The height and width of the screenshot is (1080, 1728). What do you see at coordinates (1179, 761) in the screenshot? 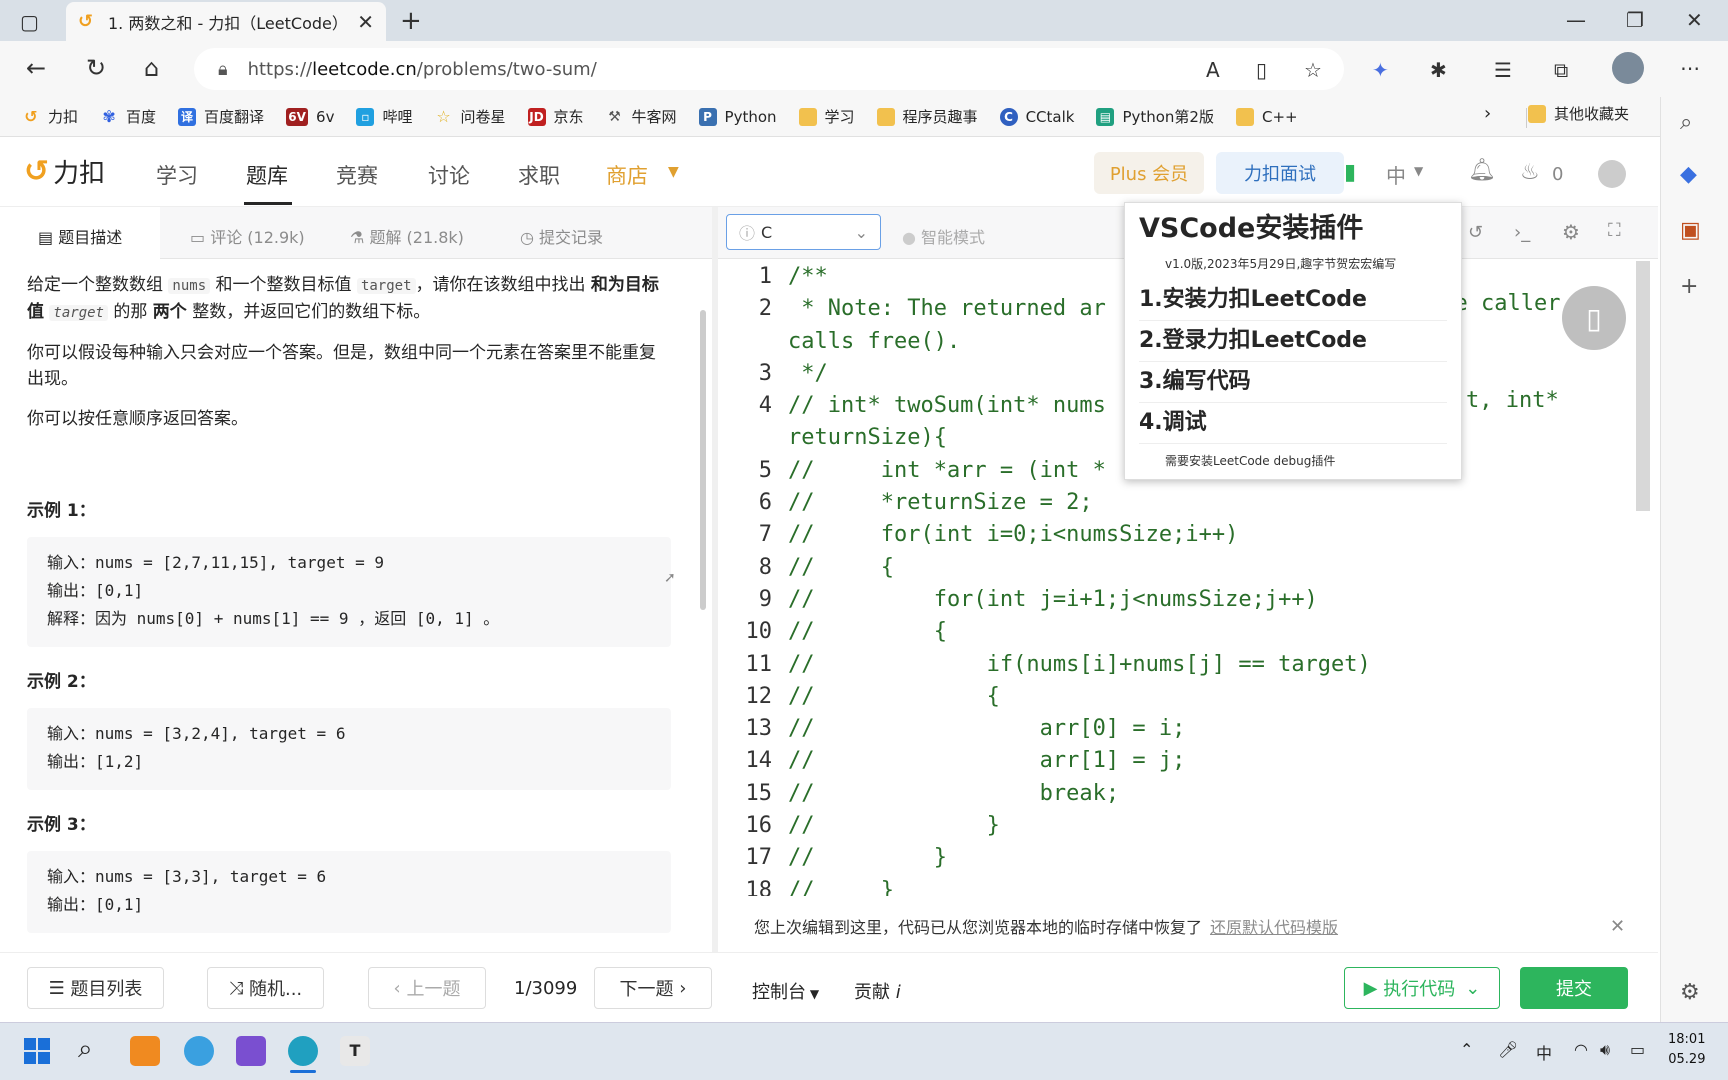
I see `code-line: 14 // arr[1] = j;` at bounding box center [1179, 761].